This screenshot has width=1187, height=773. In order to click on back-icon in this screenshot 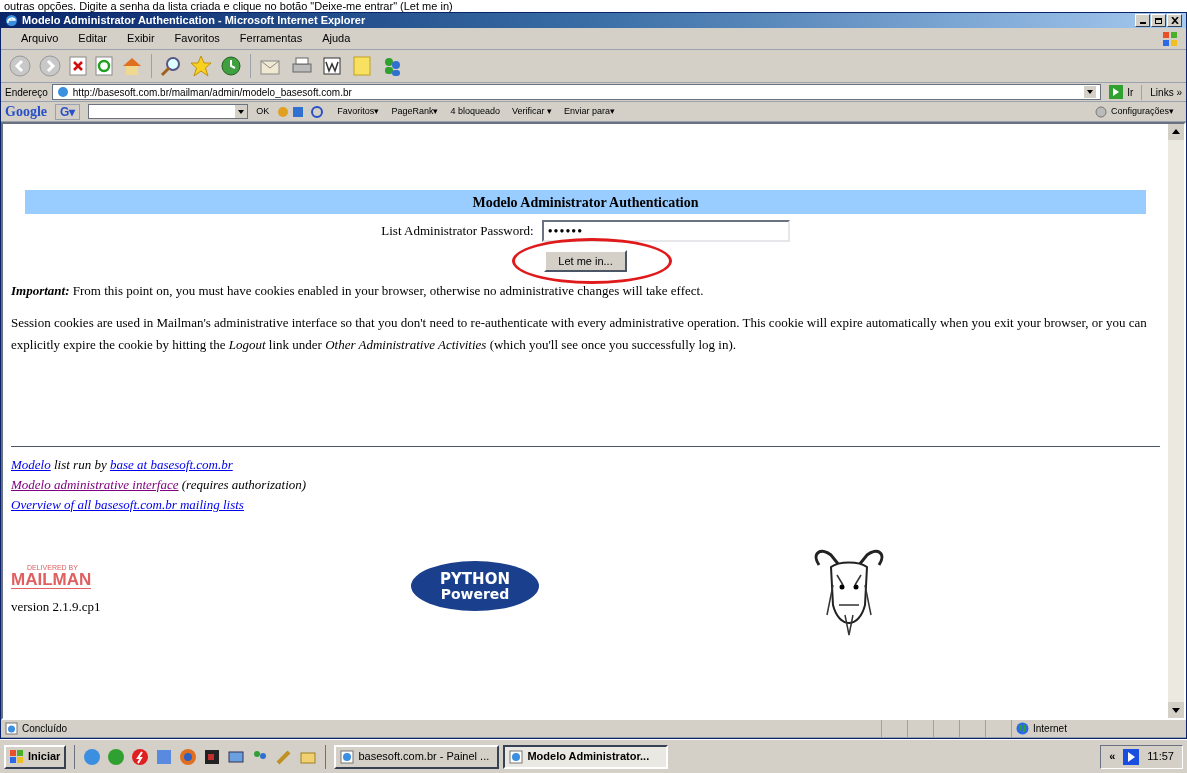, I will do `click(20, 66)`.